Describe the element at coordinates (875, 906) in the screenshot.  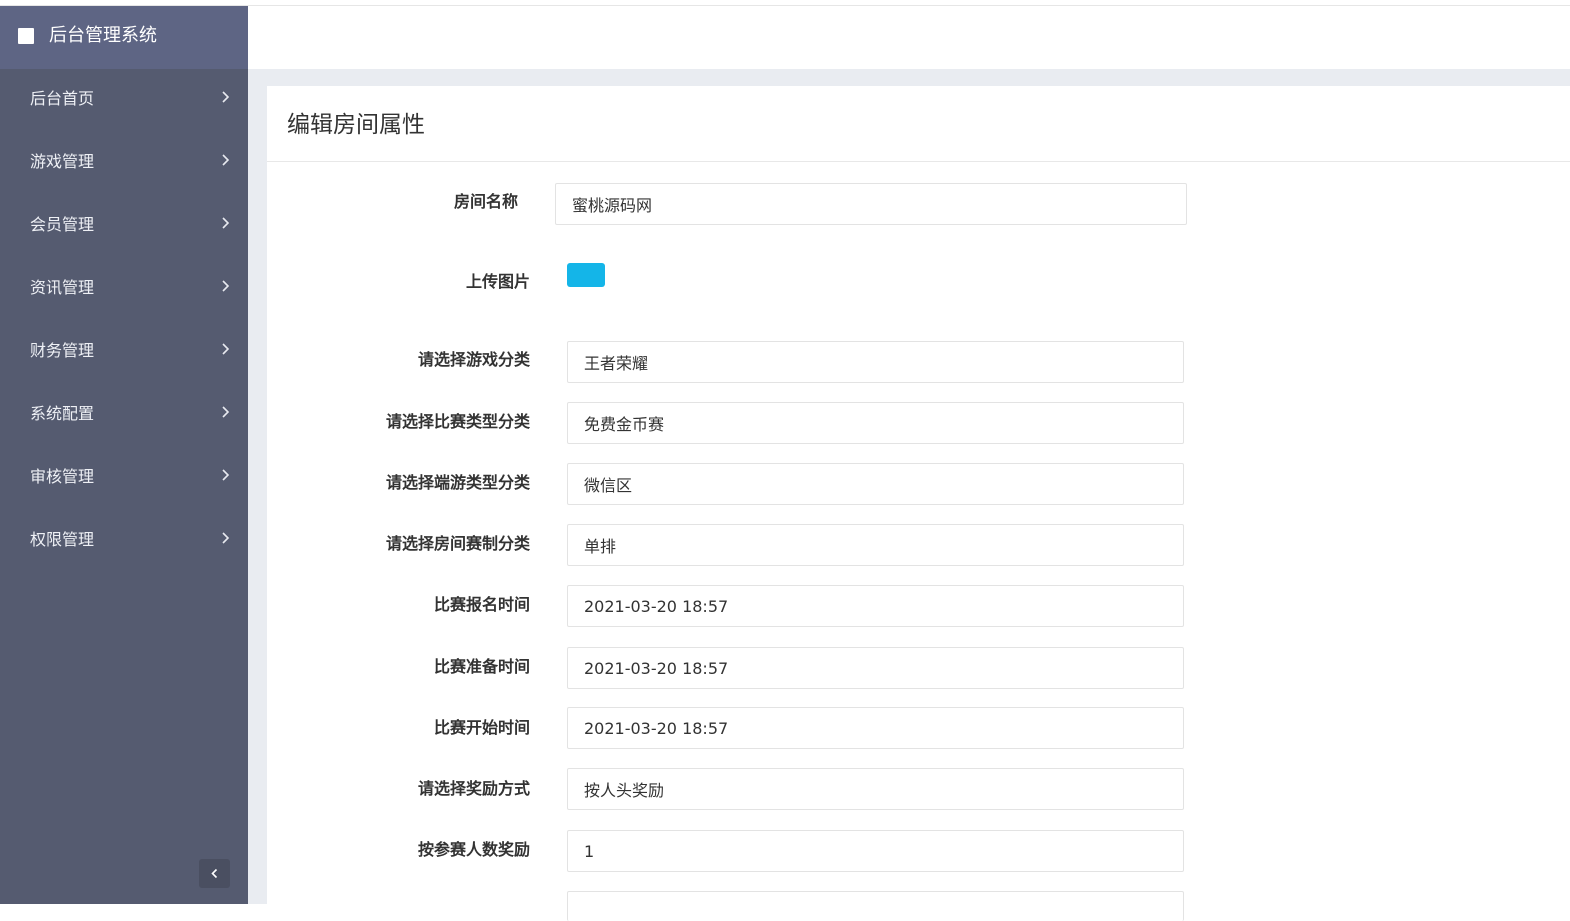
I see `next-field-input` at that location.